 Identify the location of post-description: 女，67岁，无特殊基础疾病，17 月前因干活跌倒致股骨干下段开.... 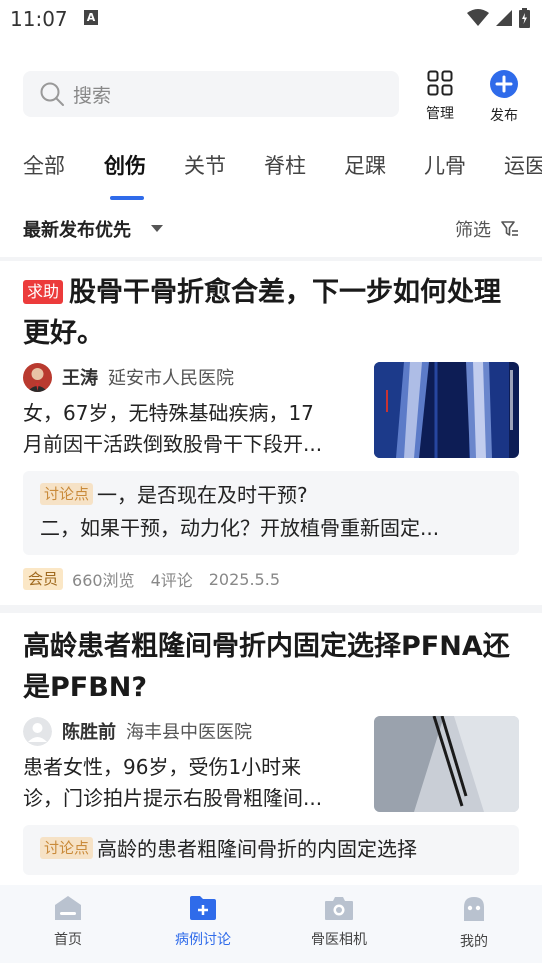
(173, 428).